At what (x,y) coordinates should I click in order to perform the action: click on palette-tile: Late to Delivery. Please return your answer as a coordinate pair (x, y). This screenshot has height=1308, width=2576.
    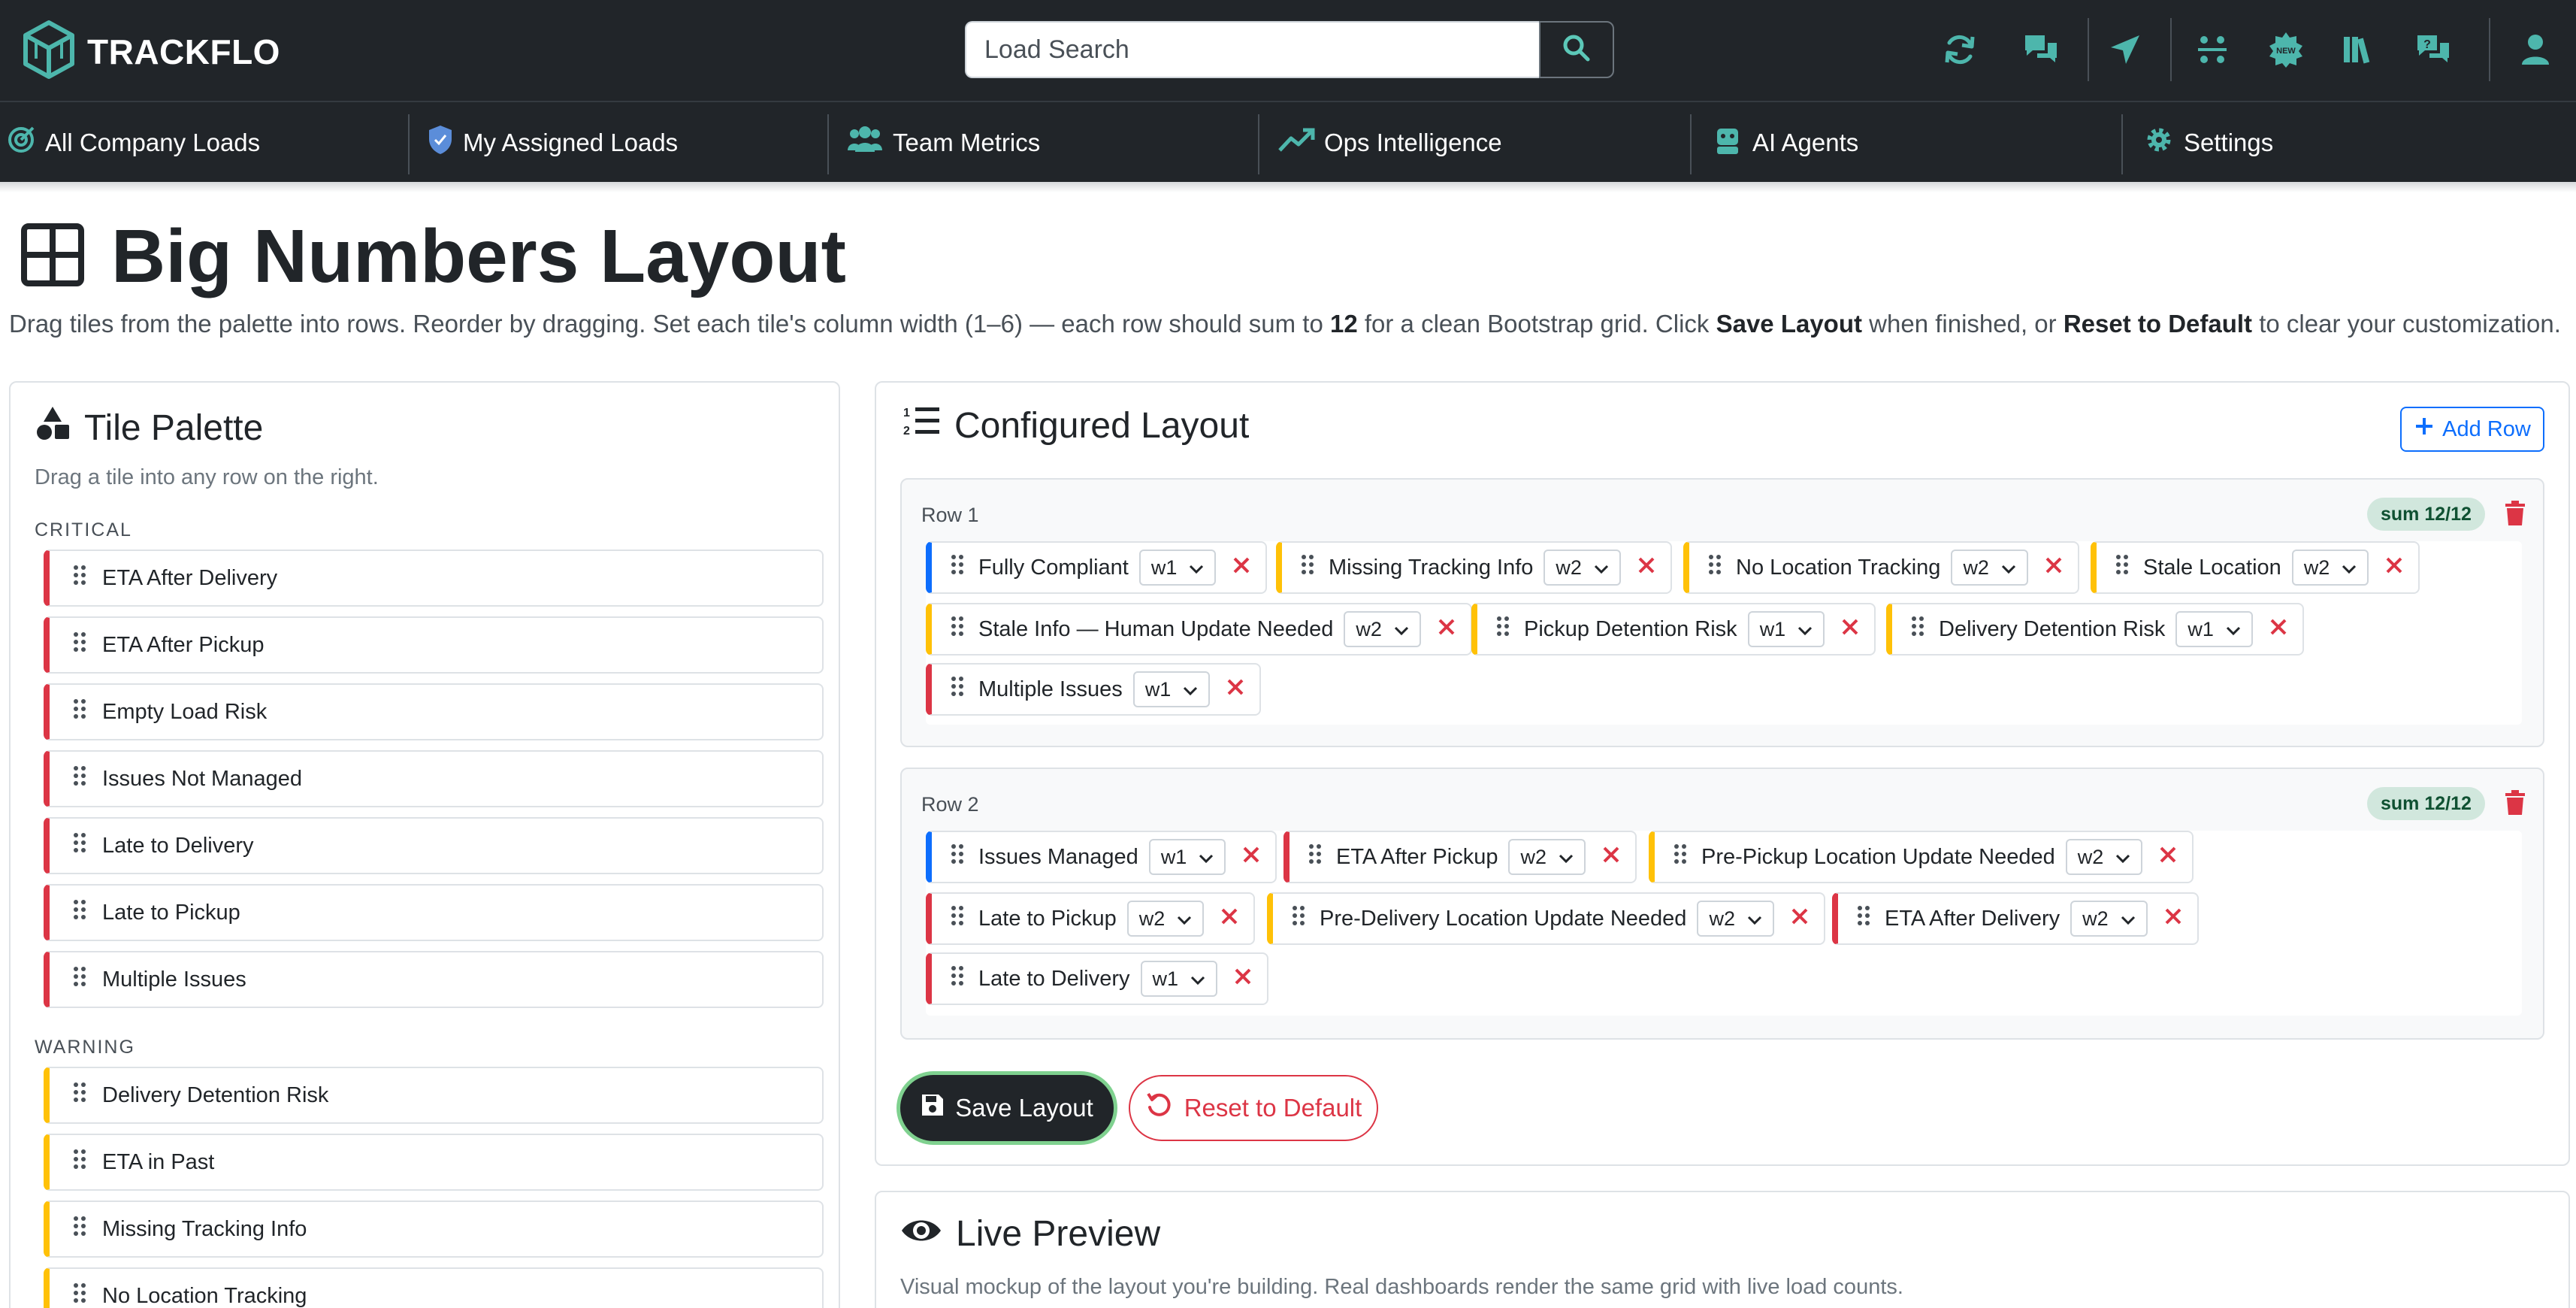
    Looking at the image, I should click on (434, 845).